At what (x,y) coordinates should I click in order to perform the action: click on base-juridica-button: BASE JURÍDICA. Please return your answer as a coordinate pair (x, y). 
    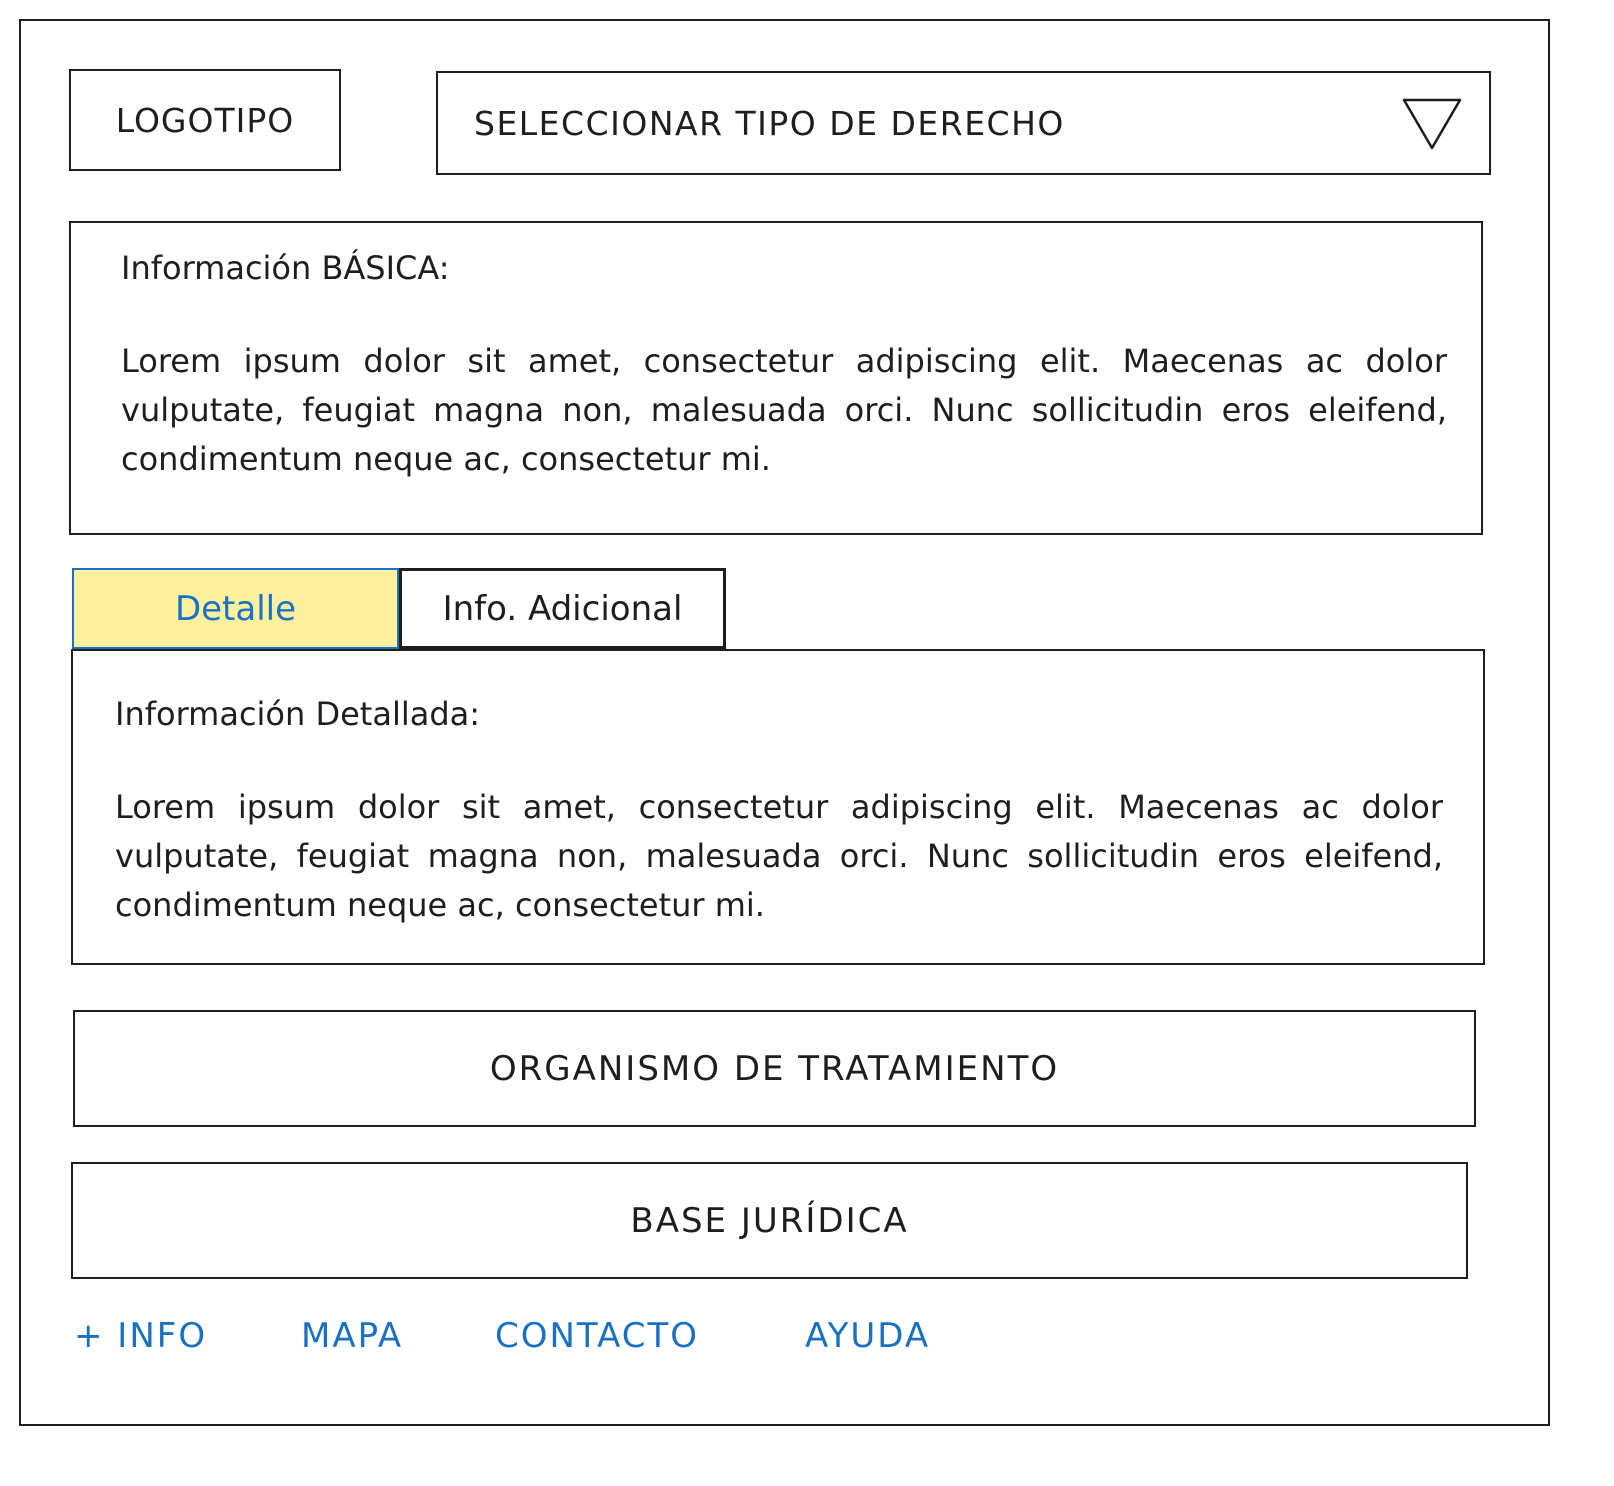
    Looking at the image, I should click on (769, 1220).